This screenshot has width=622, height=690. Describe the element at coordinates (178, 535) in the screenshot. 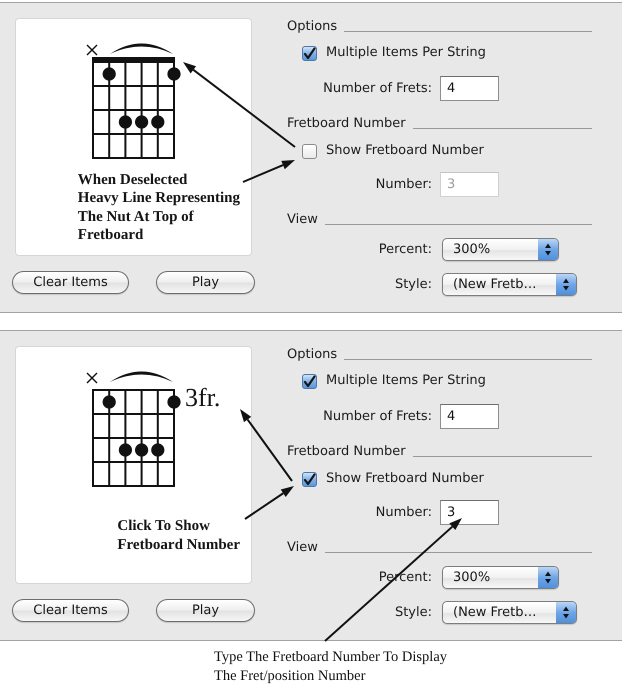

I see `annotation-text: Click To Show Fretboard Number` at that location.